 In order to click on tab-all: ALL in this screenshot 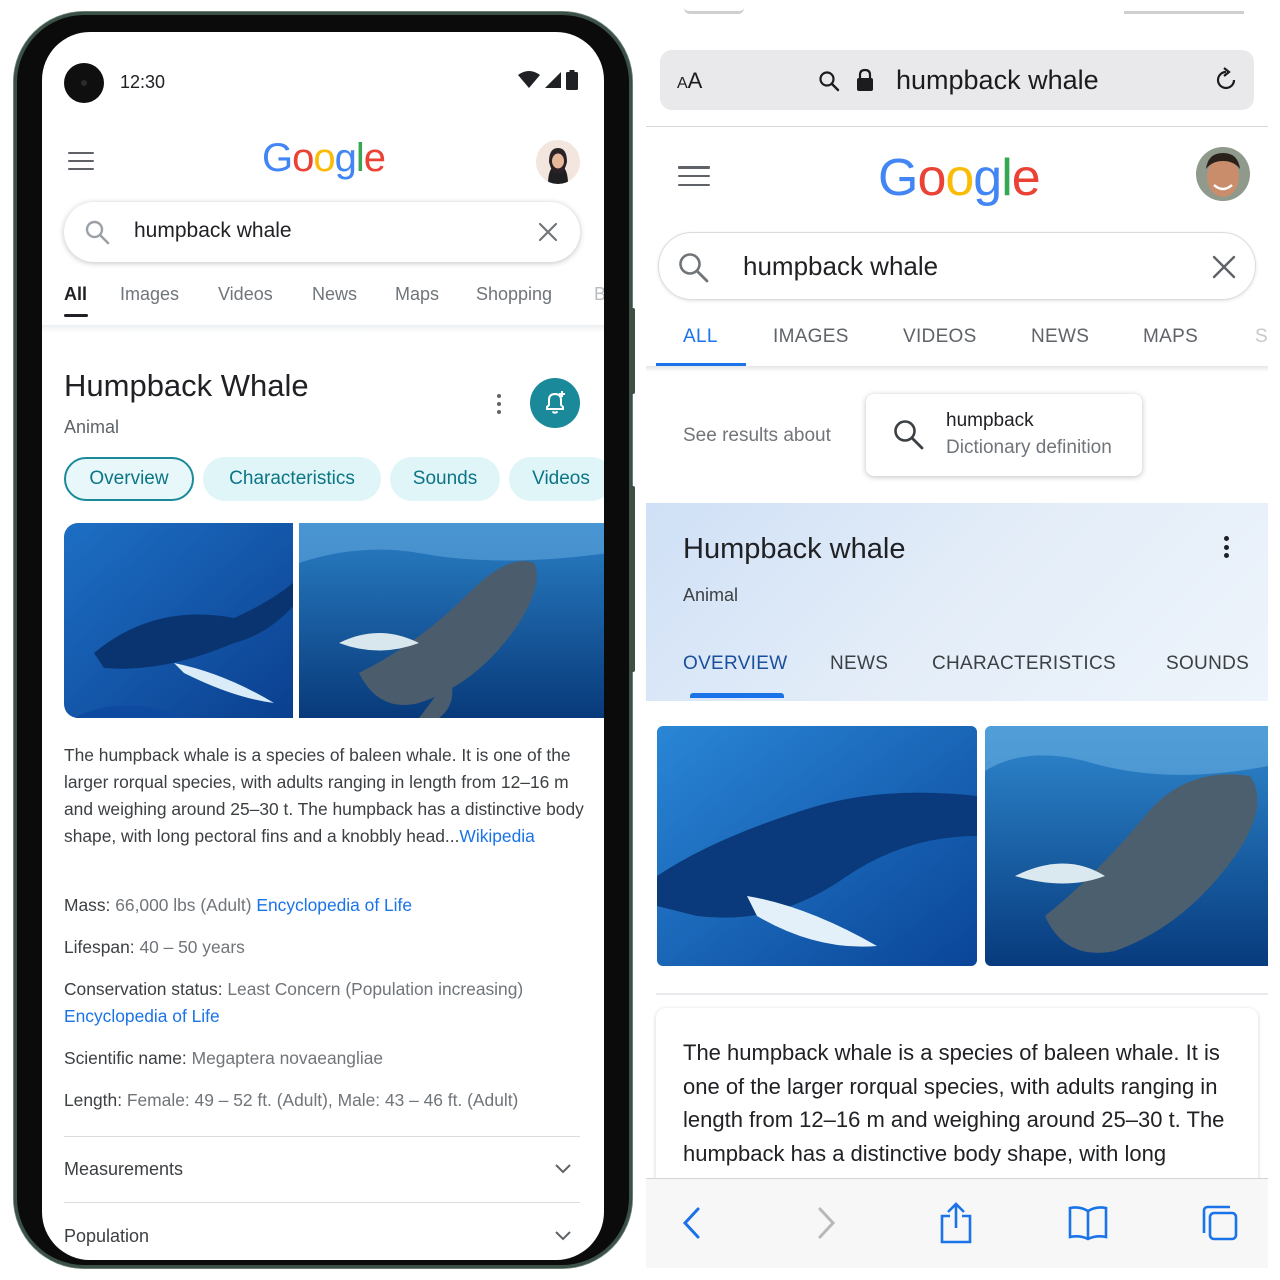, I will do `click(700, 337)`.